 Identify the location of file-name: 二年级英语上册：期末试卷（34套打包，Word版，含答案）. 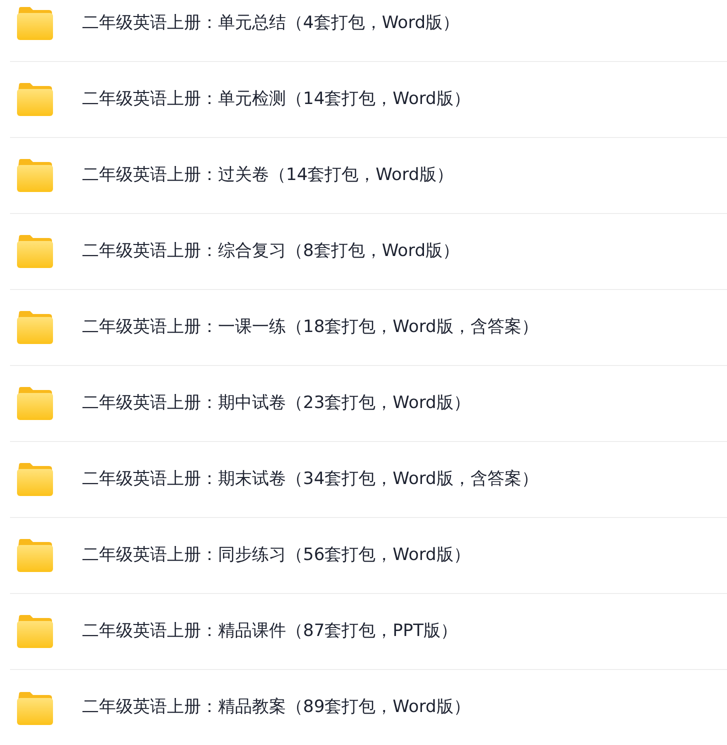
(310, 479).